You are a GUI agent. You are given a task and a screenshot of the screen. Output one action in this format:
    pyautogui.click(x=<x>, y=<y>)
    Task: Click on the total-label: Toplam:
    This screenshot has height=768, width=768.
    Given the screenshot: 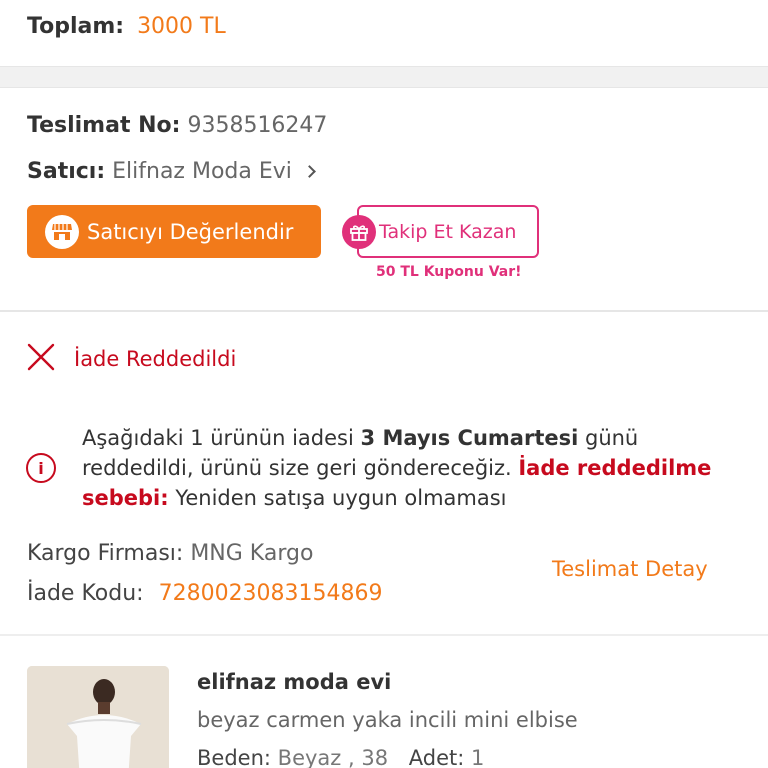 What is the action you would take?
    pyautogui.click(x=76, y=26)
    